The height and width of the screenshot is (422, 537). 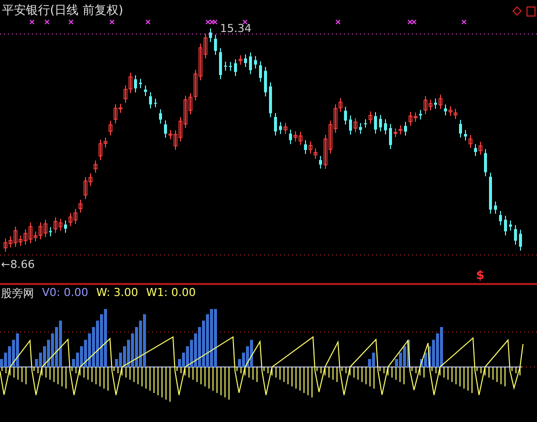 What do you see at coordinates (529, 367) in the screenshot?
I see `grid-line` at bounding box center [529, 367].